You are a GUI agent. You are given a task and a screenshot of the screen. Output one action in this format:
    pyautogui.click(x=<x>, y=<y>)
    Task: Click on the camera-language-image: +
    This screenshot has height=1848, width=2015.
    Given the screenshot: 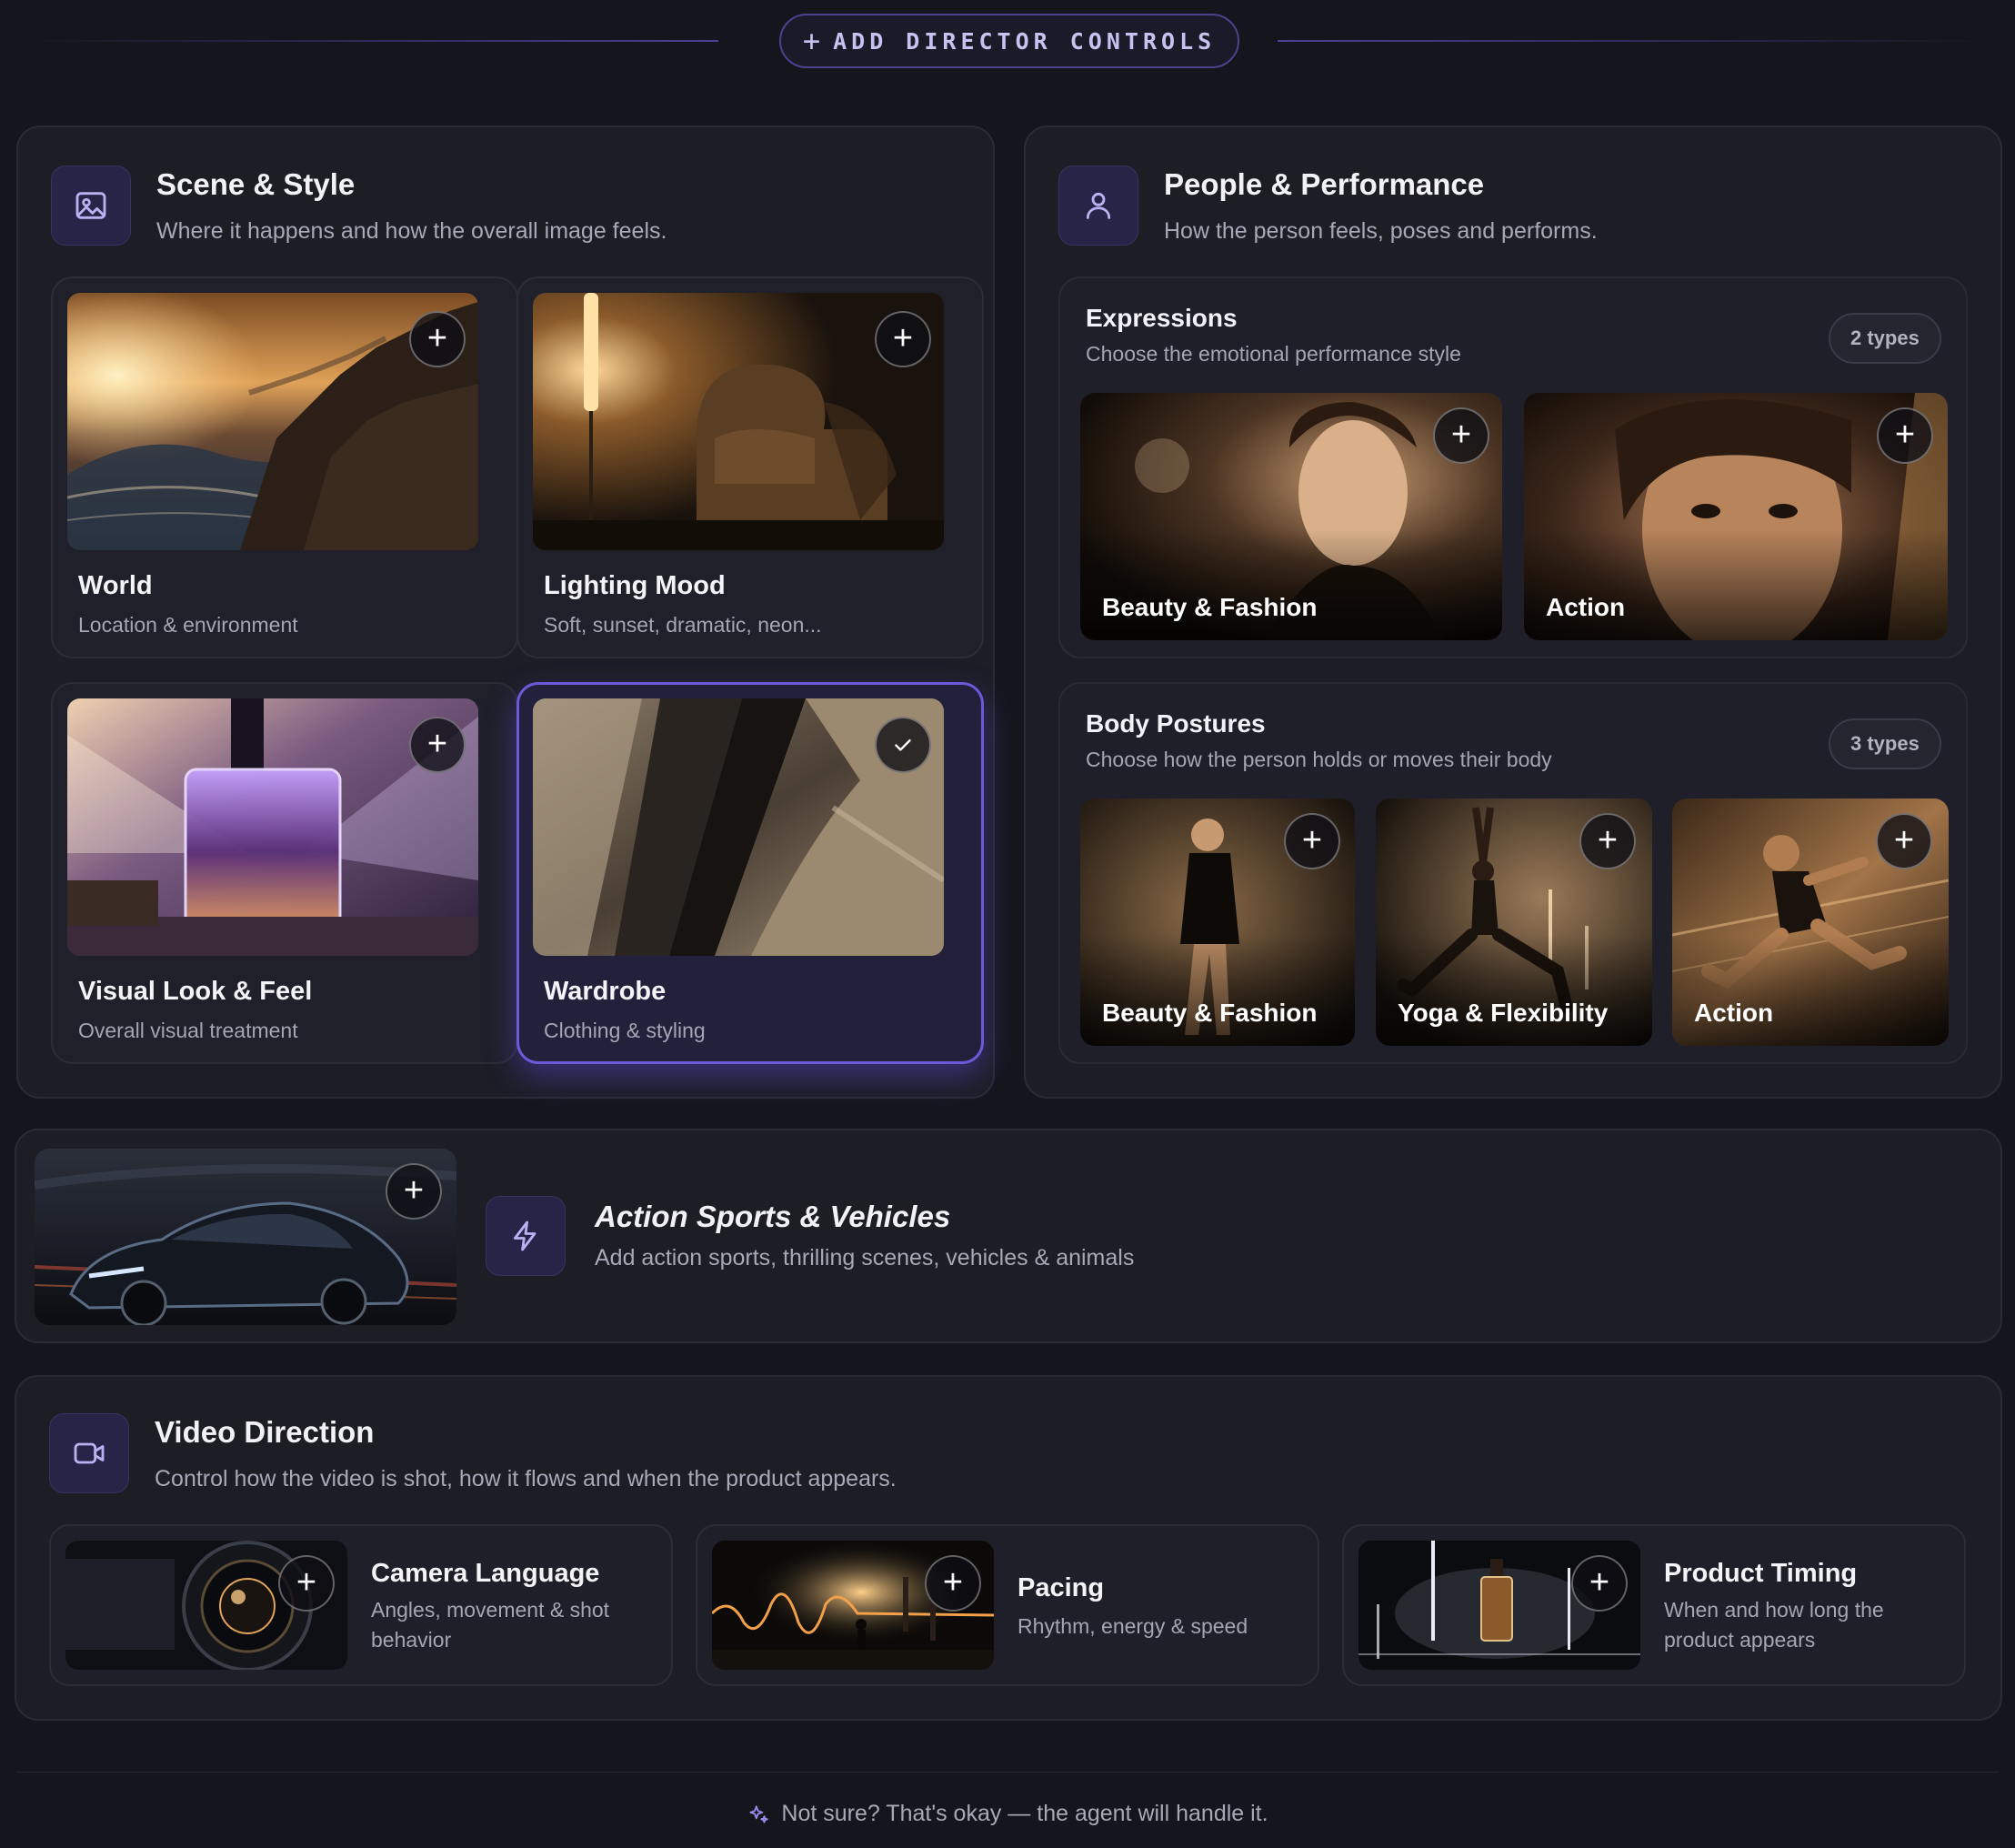 What is the action you would take?
    pyautogui.click(x=206, y=1605)
    